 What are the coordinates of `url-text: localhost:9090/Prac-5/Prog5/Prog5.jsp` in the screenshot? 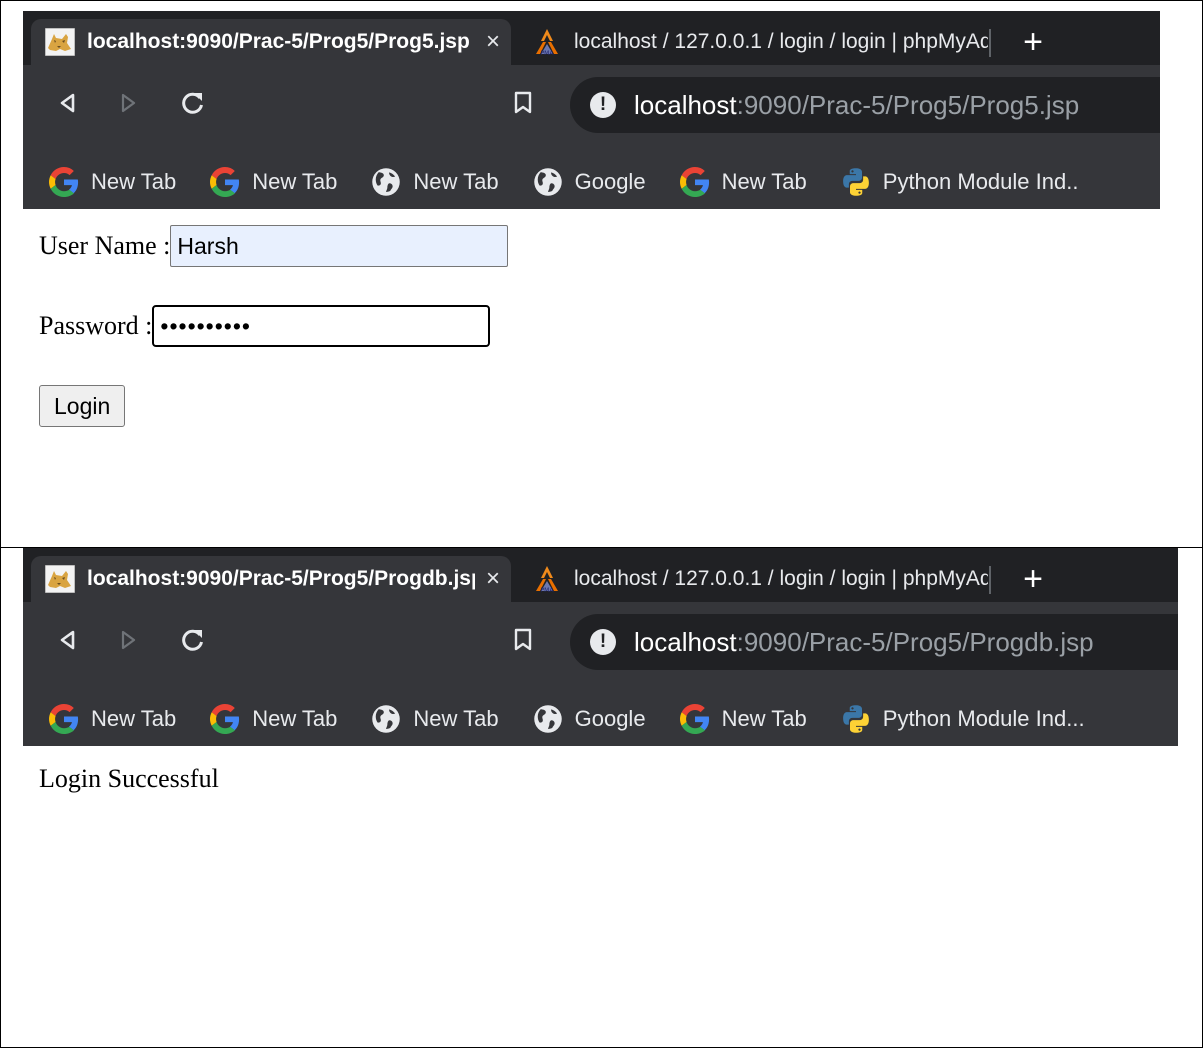 It's located at (856, 105).